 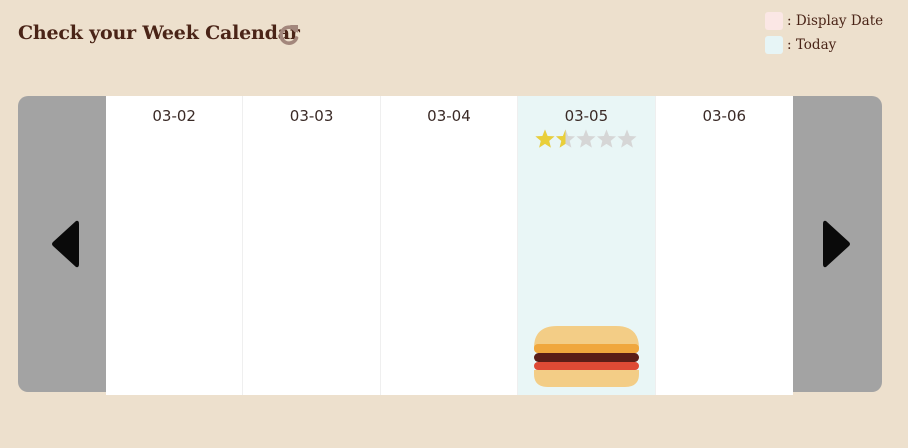 What do you see at coordinates (175, 245) in the screenshot?
I see `day-cell: 03-02` at bounding box center [175, 245].